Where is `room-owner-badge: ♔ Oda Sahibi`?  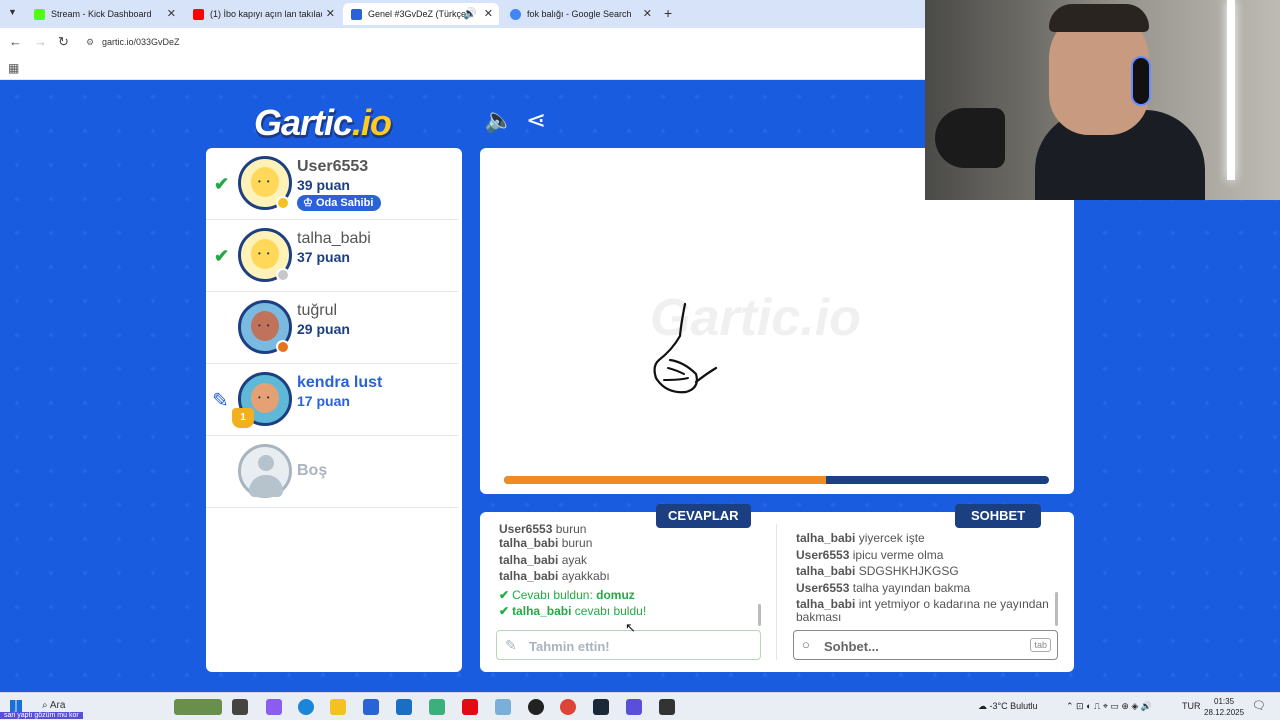
room-owner-badge: ♔ Oda Sahibi is located at coordinates (339, 203).